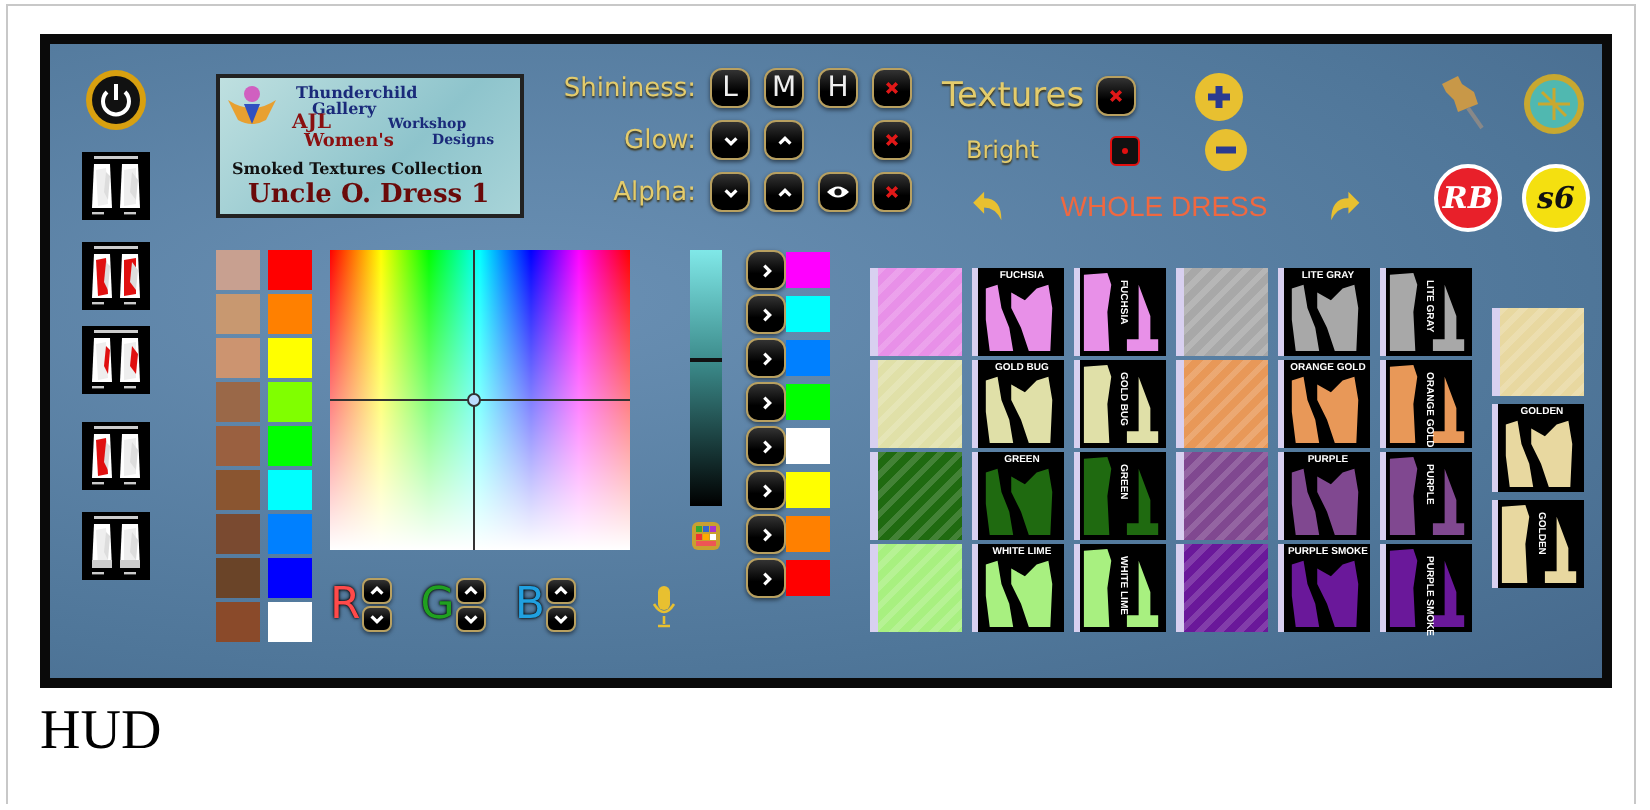 The width and height of the screenshot is (1650, 810). Describe the element at coordinates (1116, 96) in the screenshot. I see `textures-reset-button` at that location.